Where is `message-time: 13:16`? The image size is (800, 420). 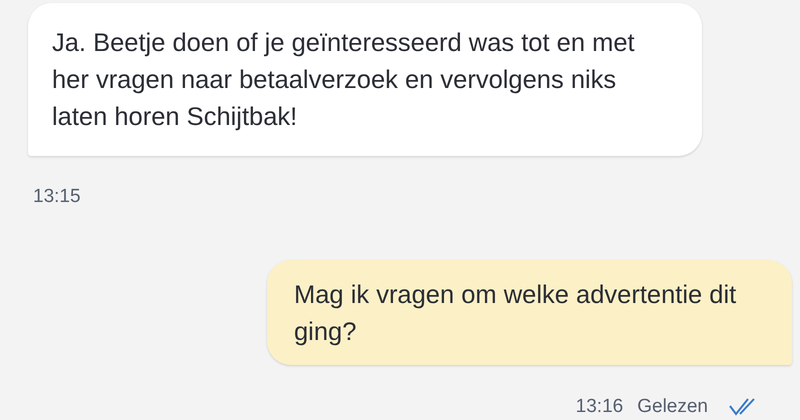 message-time: 13:16 is located at coordinates (600, 407).